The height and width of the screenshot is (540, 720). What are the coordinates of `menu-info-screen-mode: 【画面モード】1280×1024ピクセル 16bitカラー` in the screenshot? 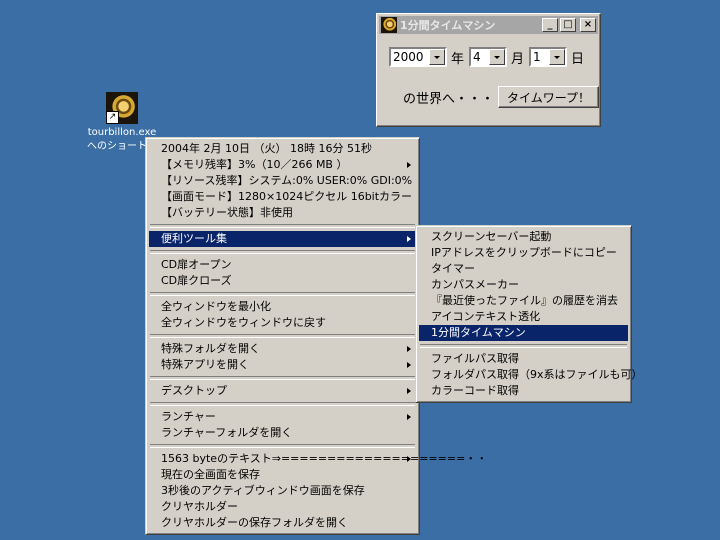 It's located at (282, 197).